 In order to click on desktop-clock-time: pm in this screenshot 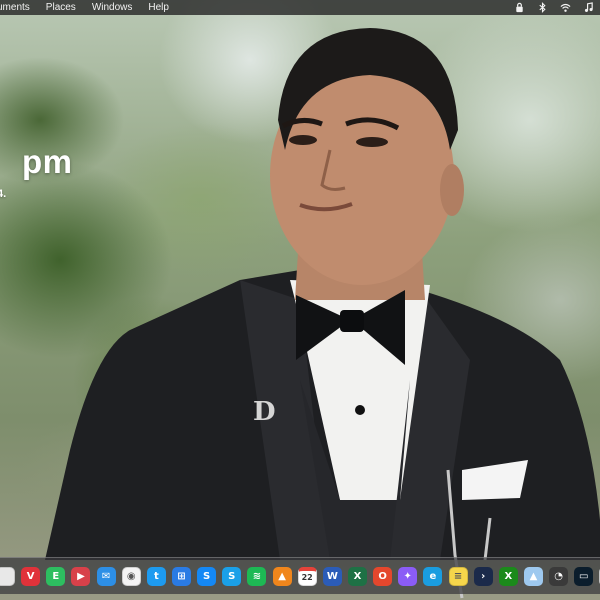, I will do `click(47, 161)`.